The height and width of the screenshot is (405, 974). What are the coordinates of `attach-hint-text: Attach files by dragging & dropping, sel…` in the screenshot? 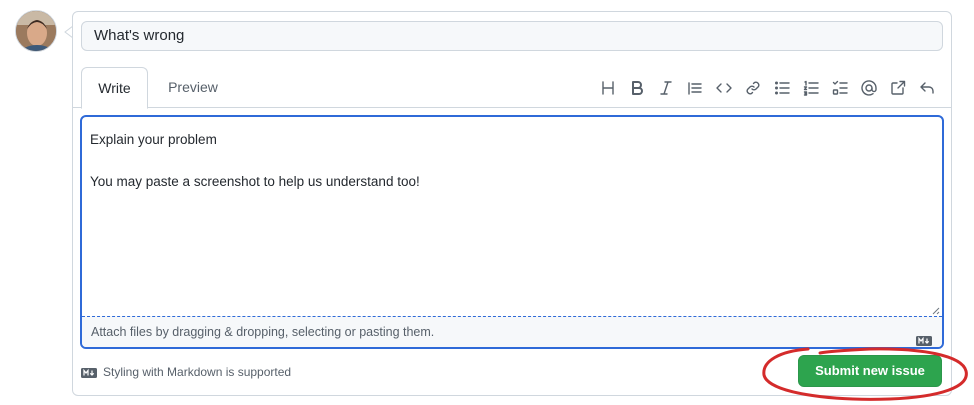 It's located at (263, 332).